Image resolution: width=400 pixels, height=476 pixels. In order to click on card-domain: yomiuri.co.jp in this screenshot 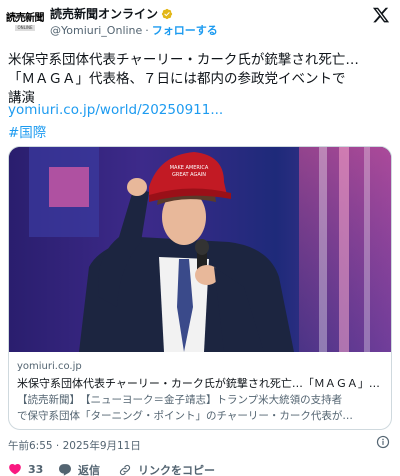, I will do `click(49, 366)`.